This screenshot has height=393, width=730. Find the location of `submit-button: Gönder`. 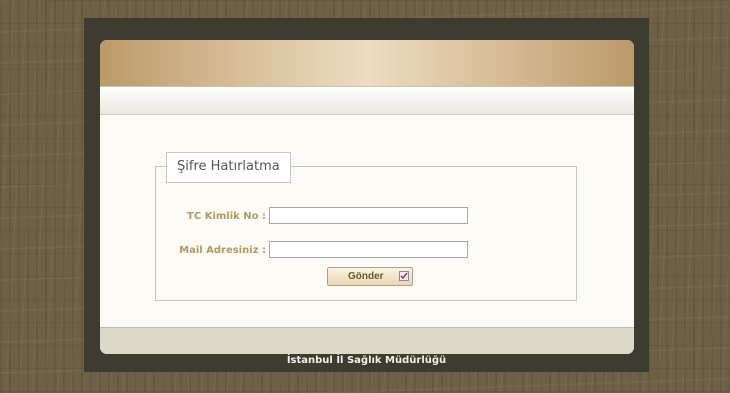

submit-button: Gönder is located at coordinates (370, 276).